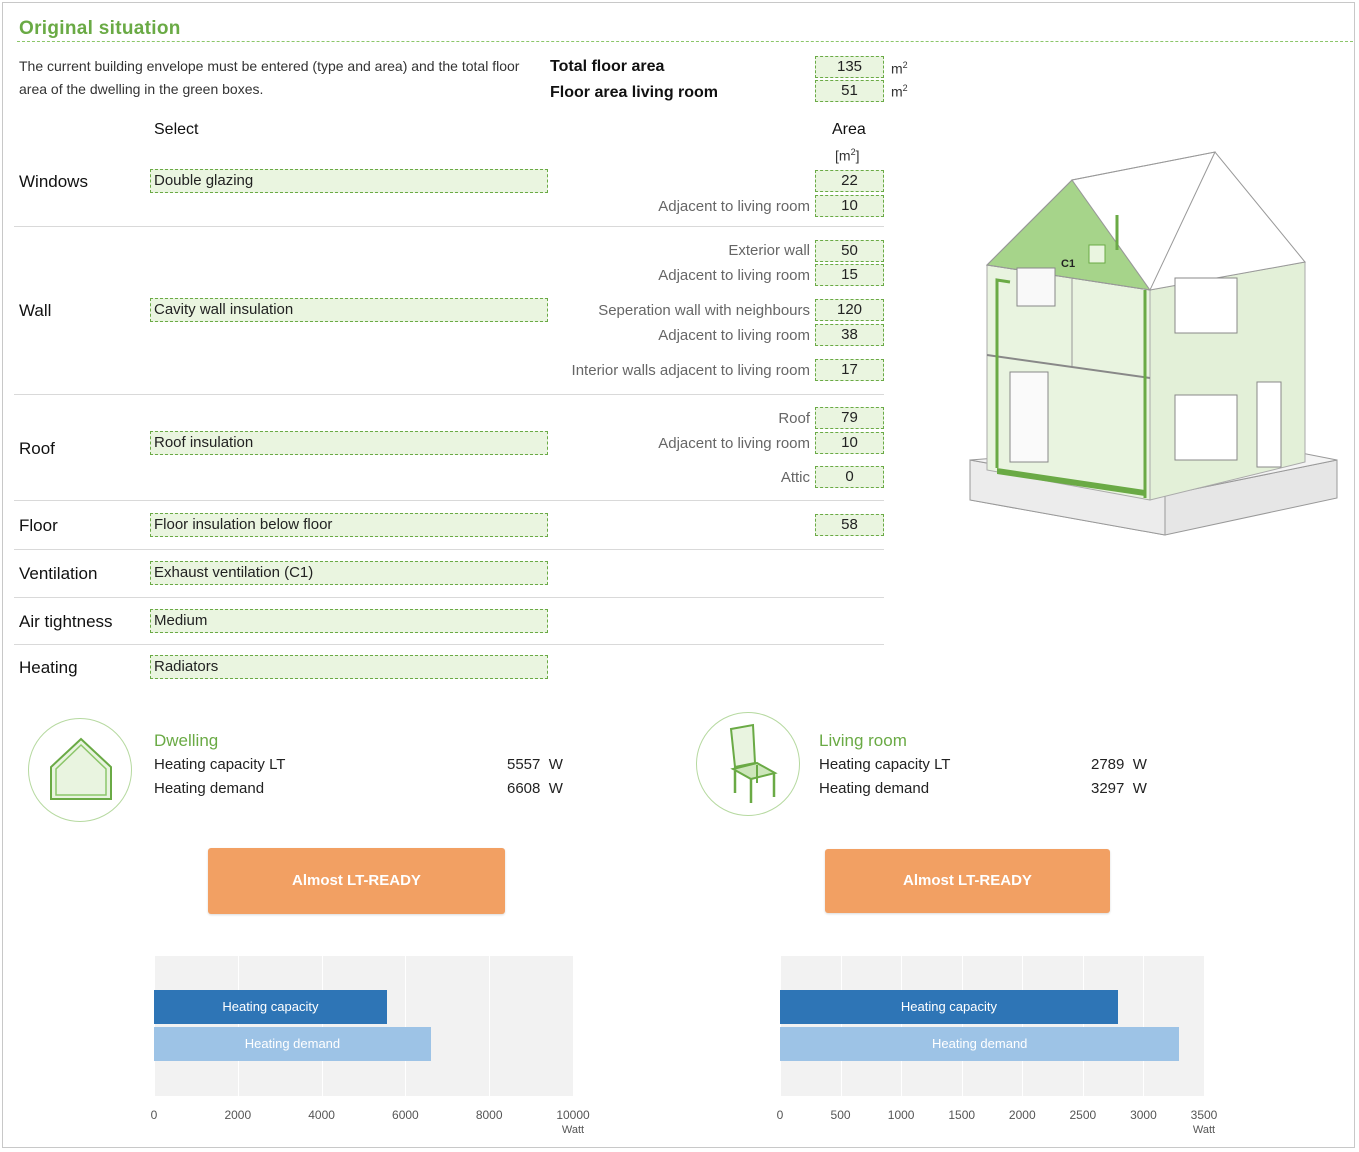 The width and height of the screenshot is (1359, 1152). I want to click on title-divider, so click(685, 41).